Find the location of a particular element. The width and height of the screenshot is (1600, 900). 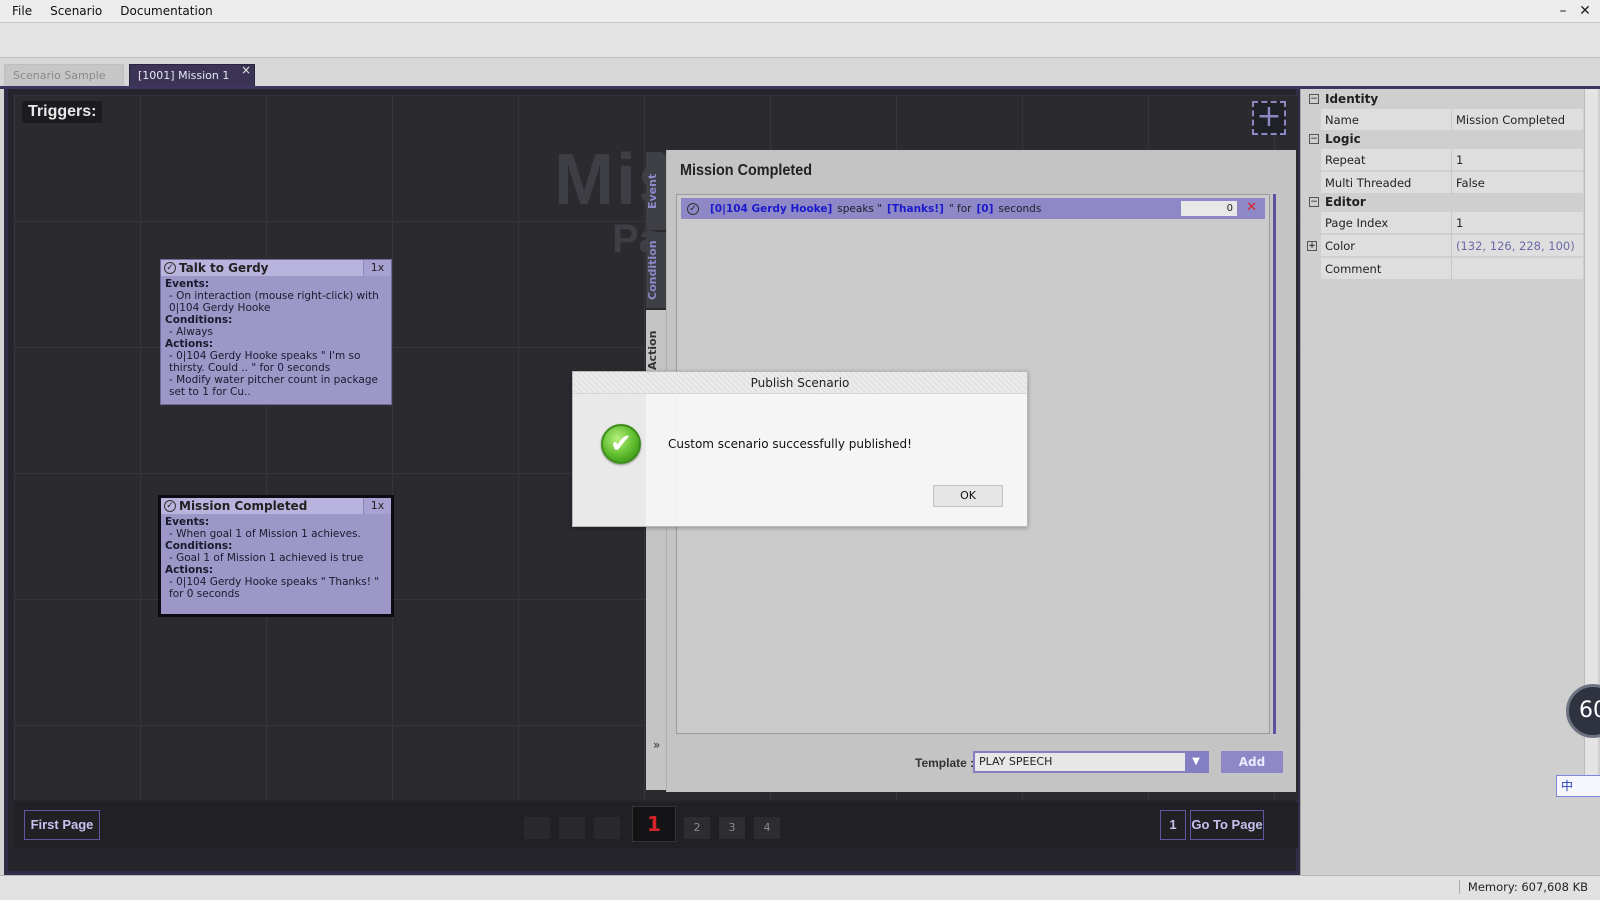

page-4-button: 4 is located at coordinates (767, 828).